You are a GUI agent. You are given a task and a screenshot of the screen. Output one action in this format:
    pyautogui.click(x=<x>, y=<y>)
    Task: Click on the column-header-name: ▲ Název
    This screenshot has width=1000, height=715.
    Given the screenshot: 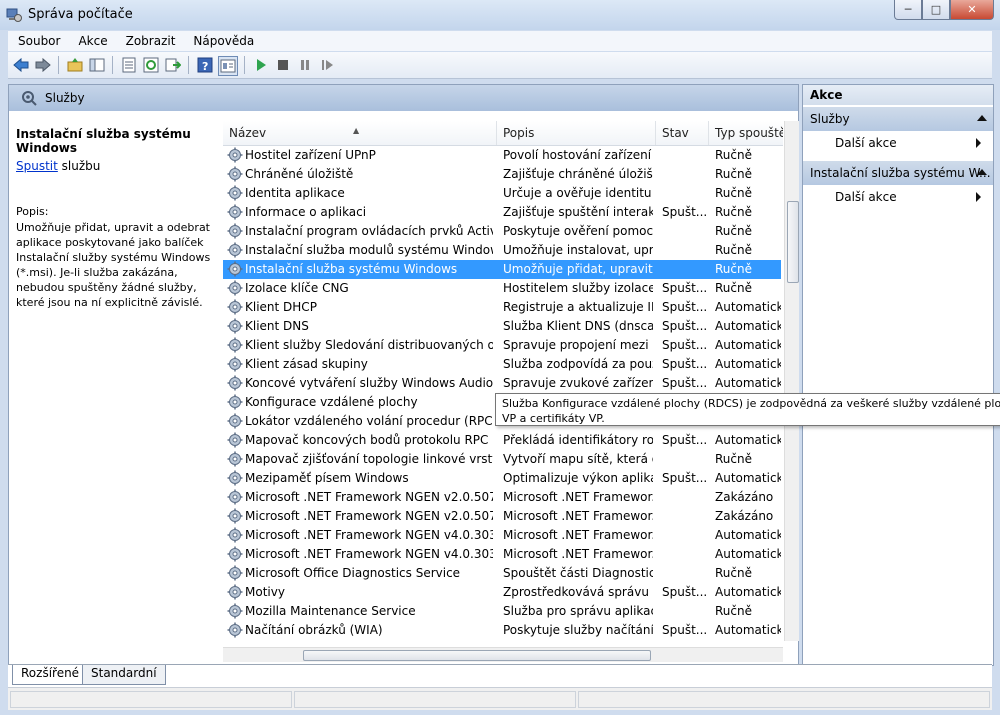 What is the action you would take?
    pyautogui.click(x=360, y=133)
    